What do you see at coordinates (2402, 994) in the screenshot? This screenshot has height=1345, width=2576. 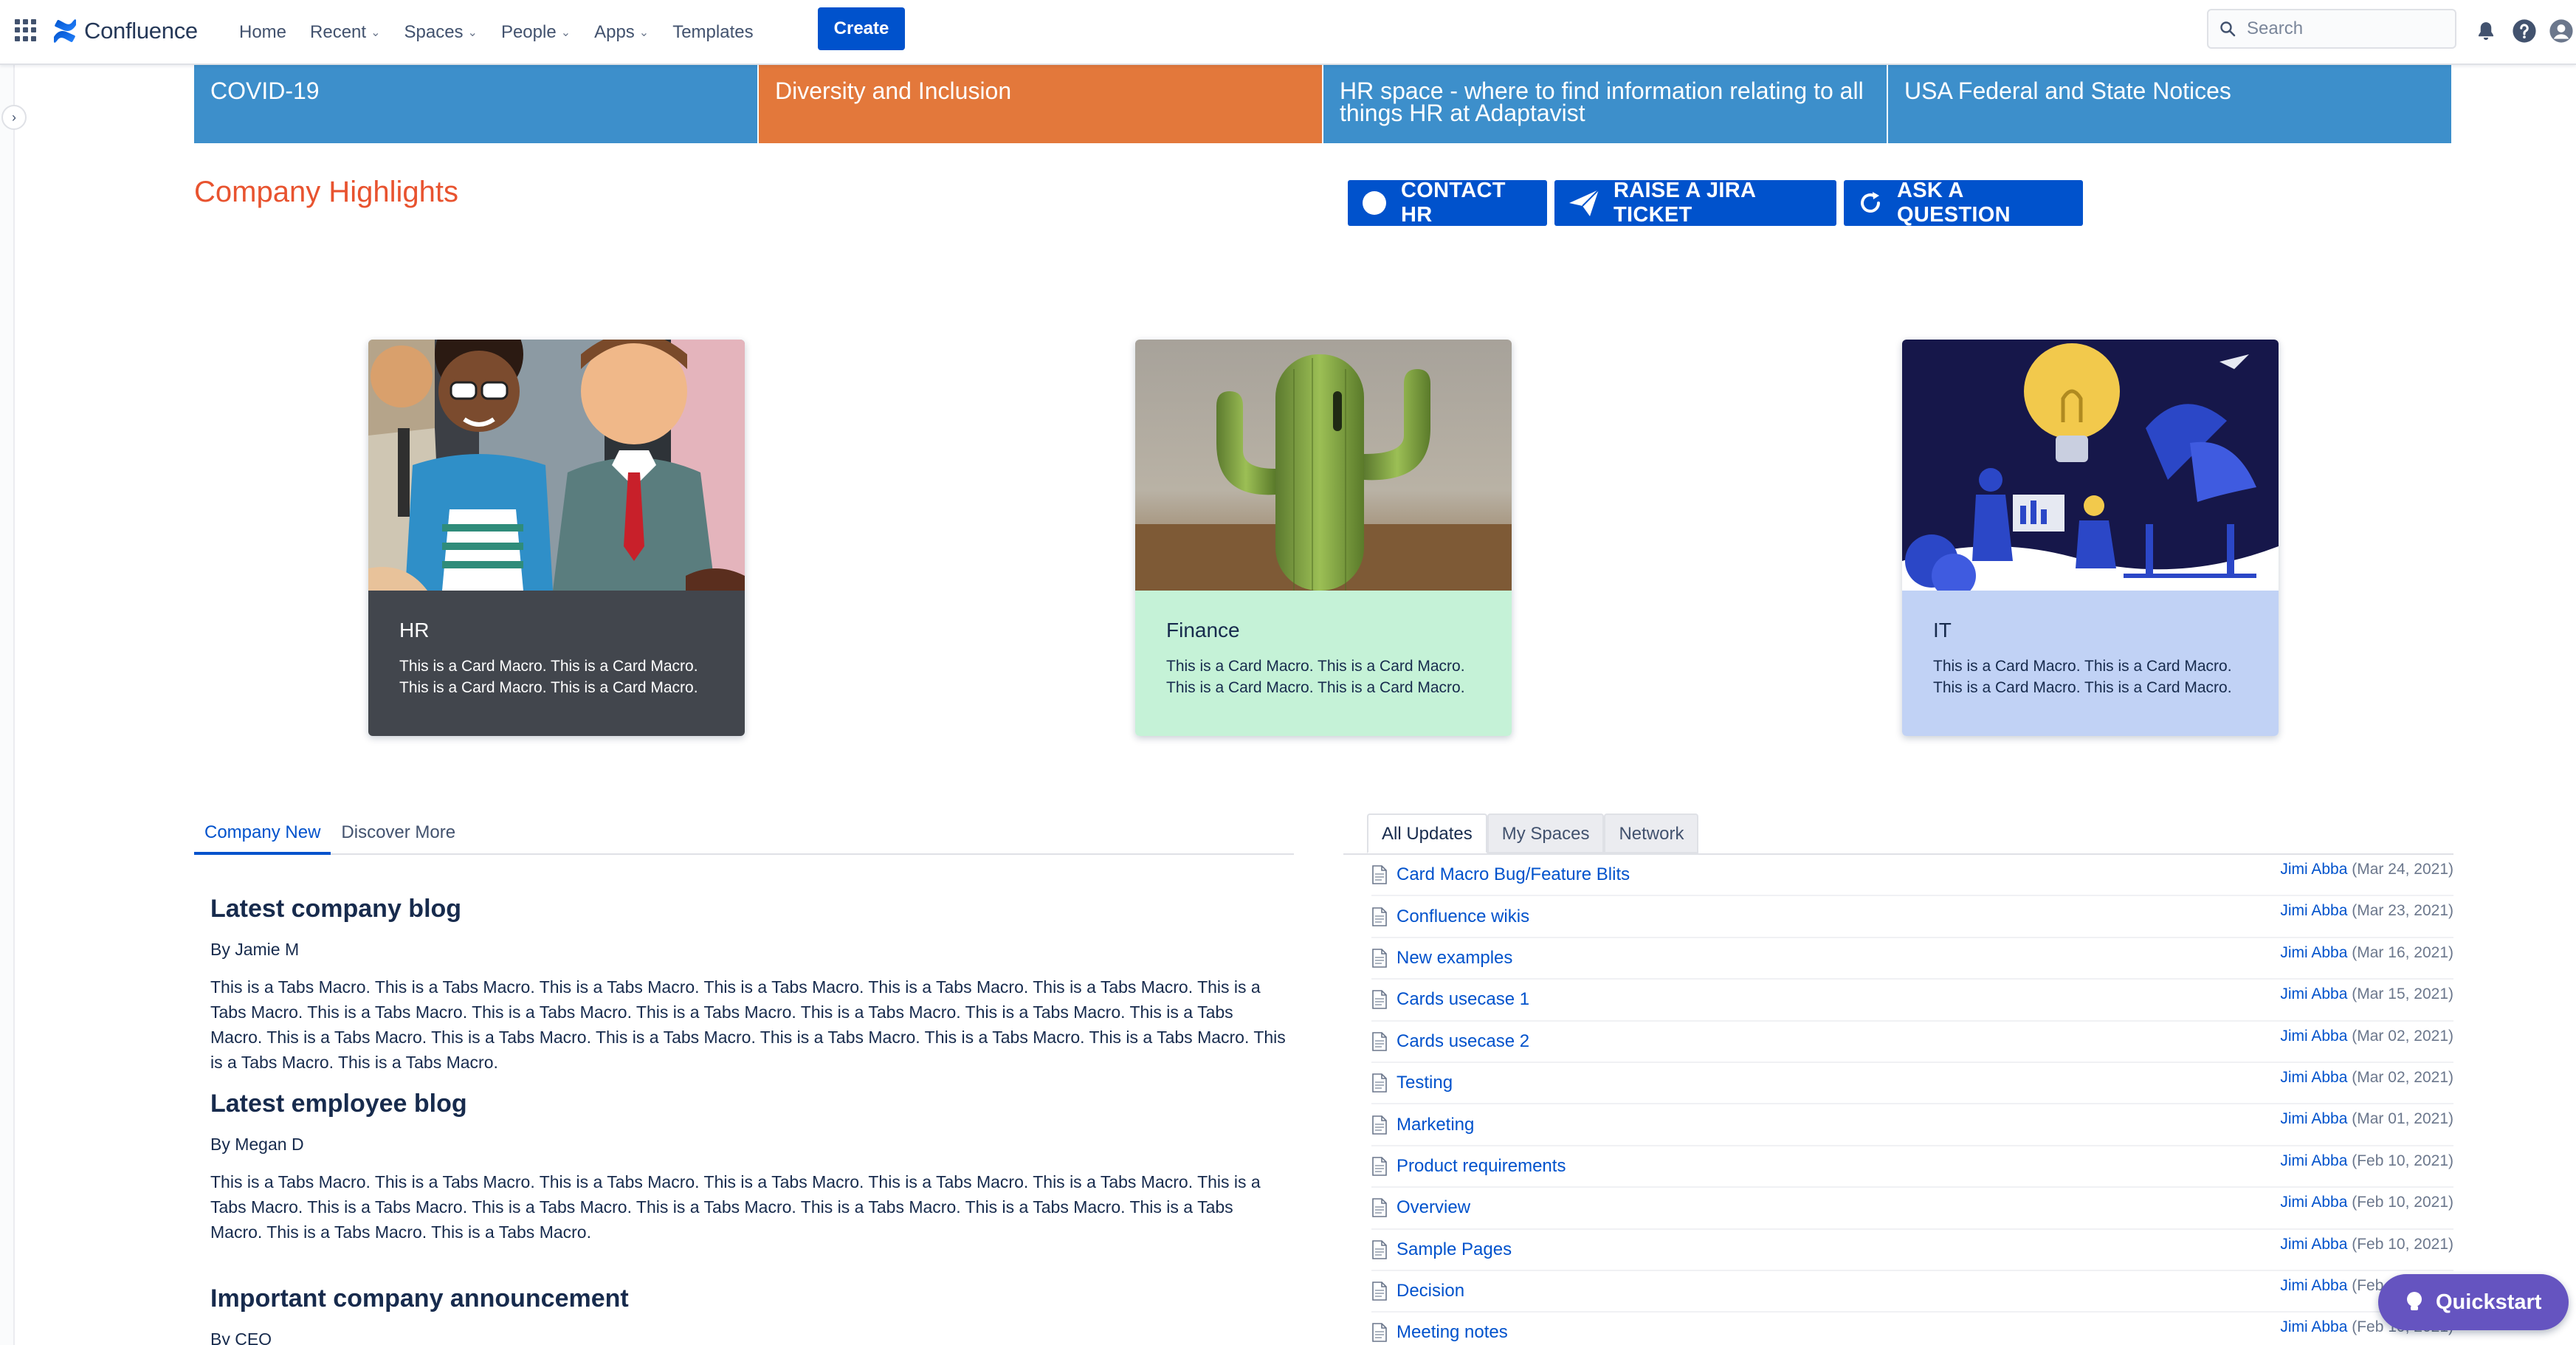 I see `update-date: (Mar 15, 2021)` at bounding box center [2402, 994].